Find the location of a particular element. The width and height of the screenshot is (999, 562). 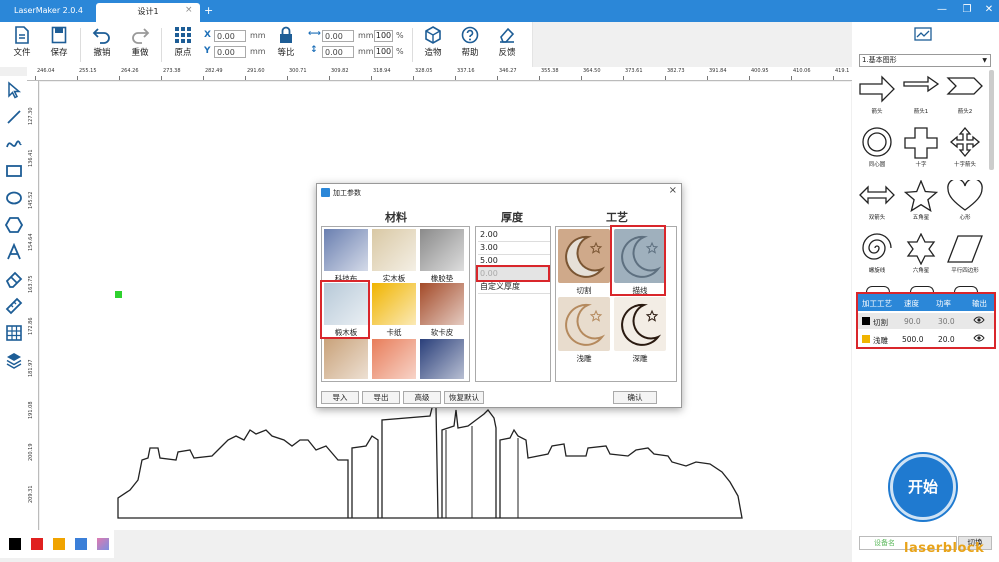

layer-row: 浅雕 500.0 20.0 is located at coordinates (926, 339).